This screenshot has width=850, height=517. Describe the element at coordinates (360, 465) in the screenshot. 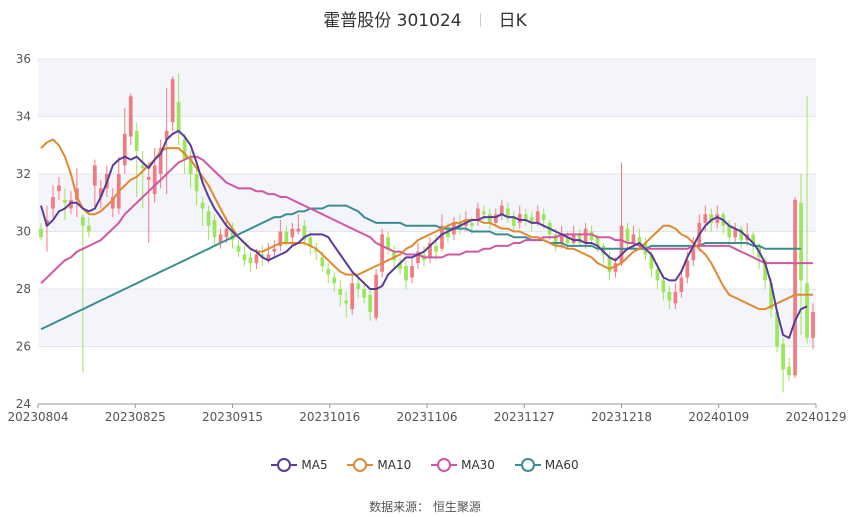

I see `legend-ma10-marker` at that location.